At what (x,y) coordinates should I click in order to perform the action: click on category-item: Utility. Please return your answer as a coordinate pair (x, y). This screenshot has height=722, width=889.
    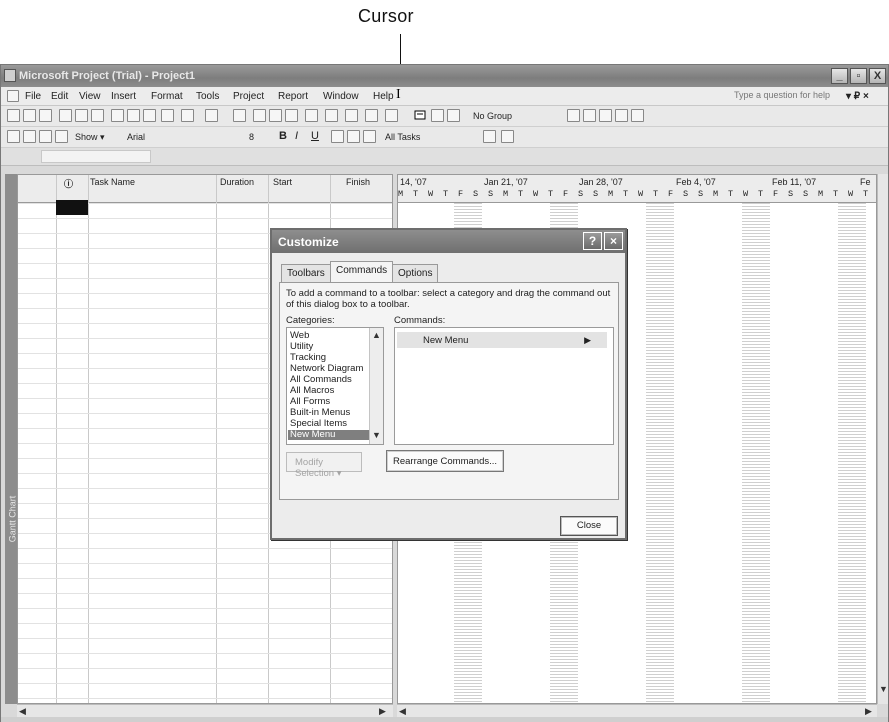
    Looking at the image, I should click on (301, 347).